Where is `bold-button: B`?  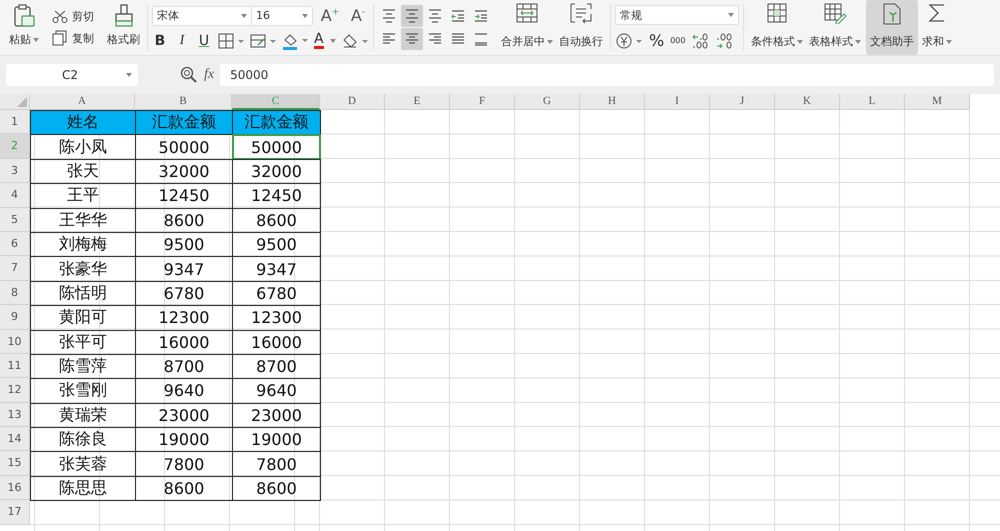
bold-button: B is located at coordinates (160, 40).